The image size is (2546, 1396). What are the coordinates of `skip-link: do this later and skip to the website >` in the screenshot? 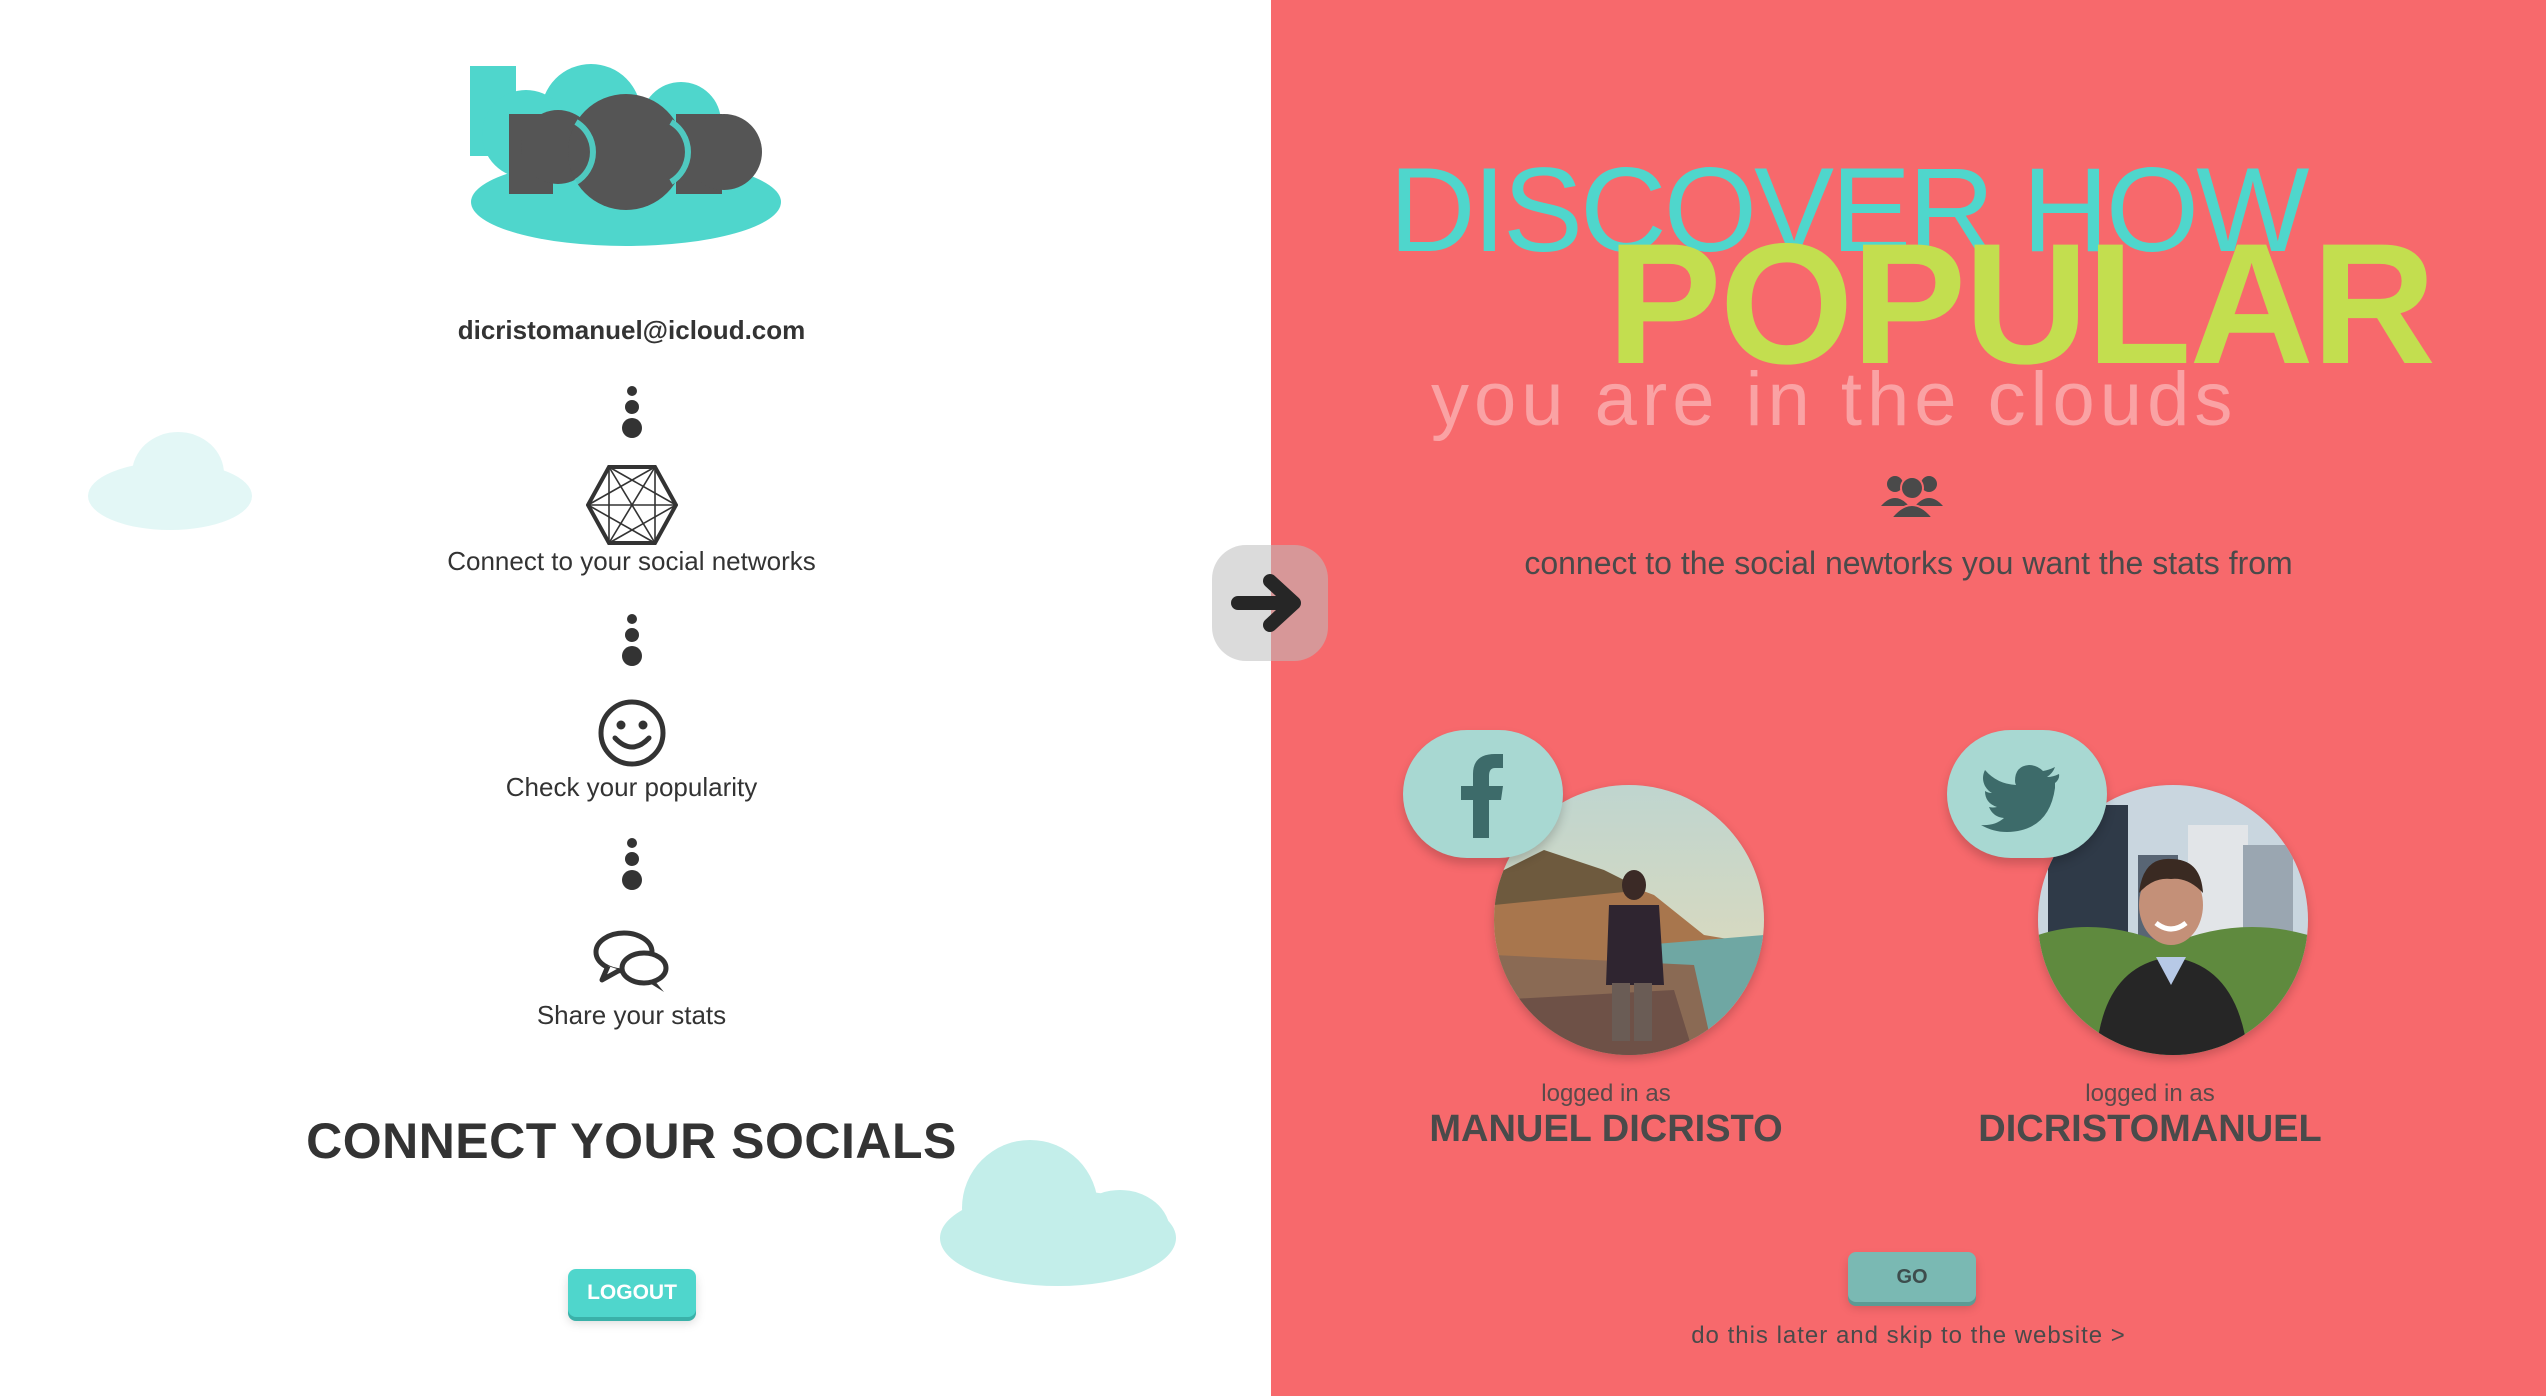 It's located at (1908, 1336).